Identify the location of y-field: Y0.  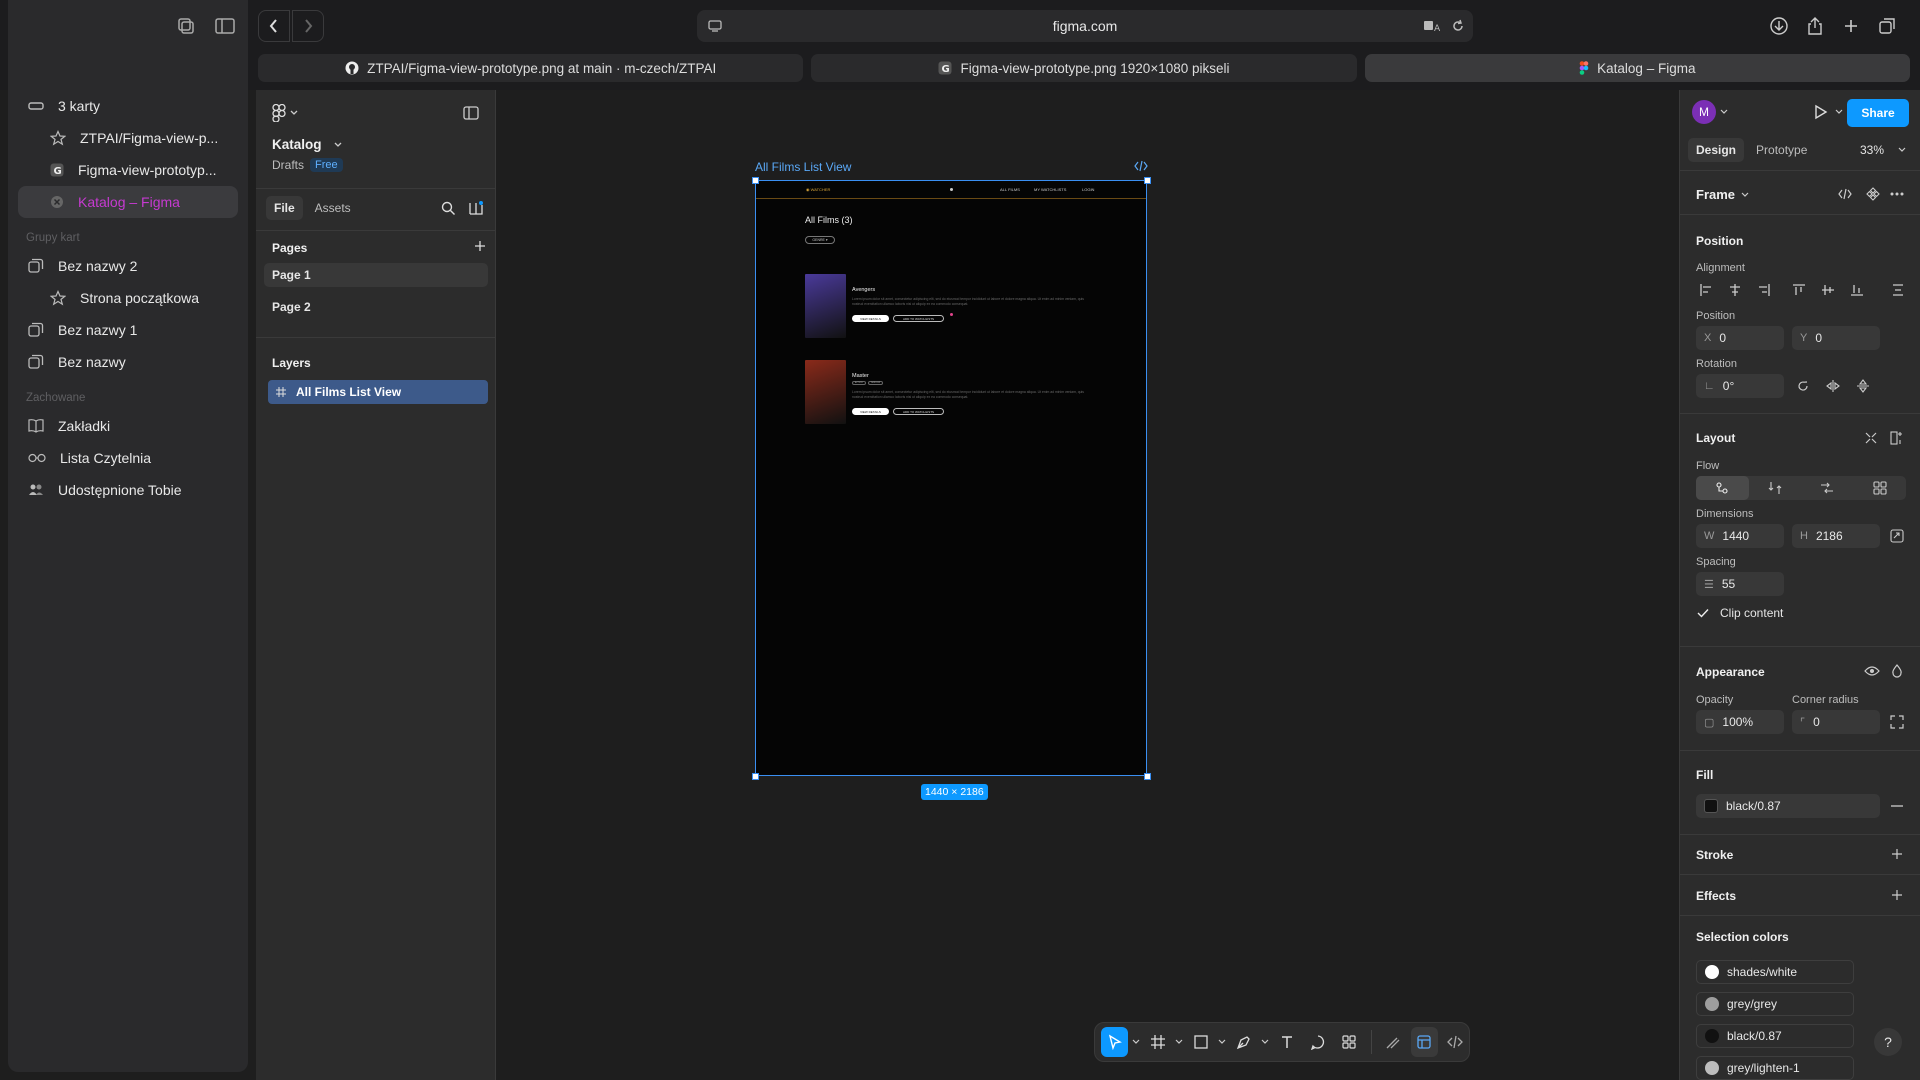
(1836, 338).